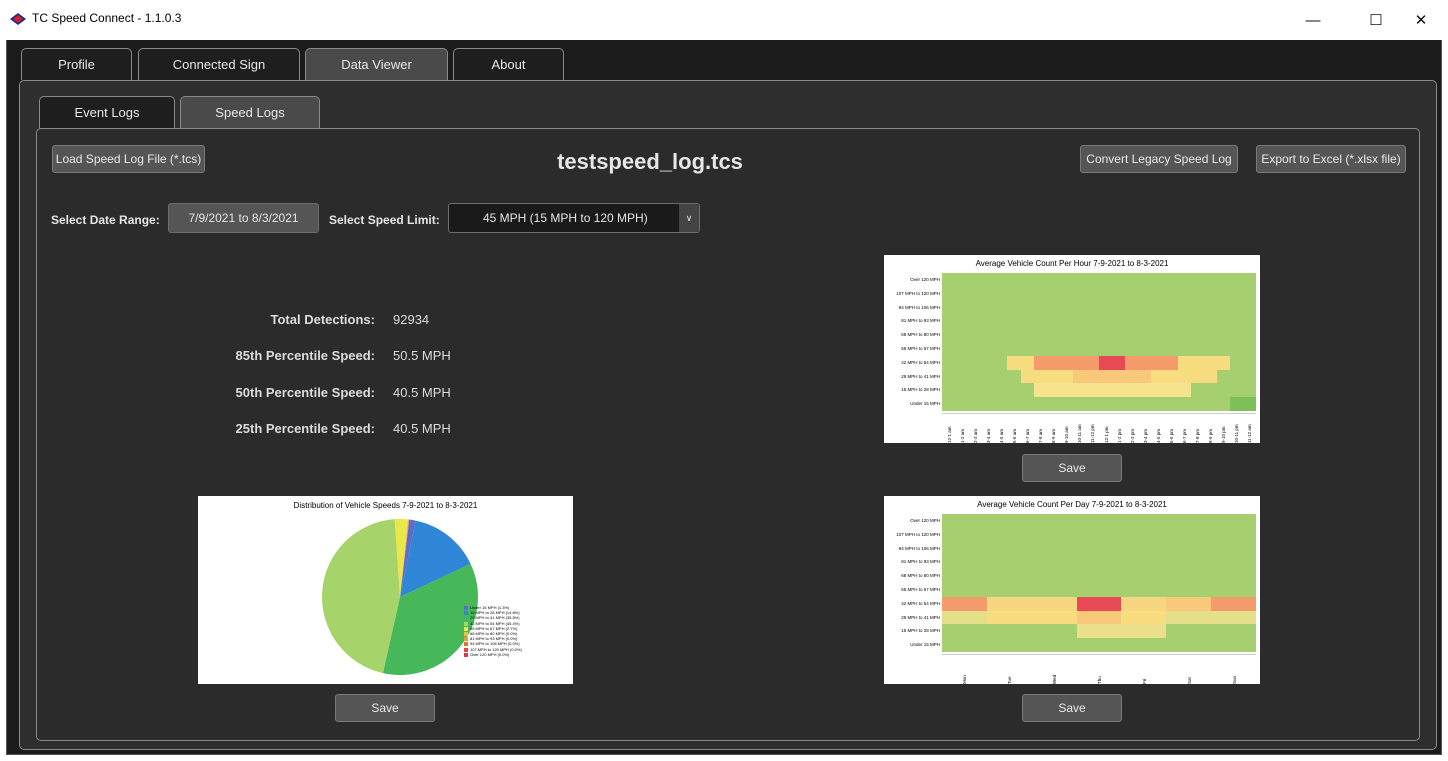 Image resolution: width=1448 pixels, height=761 pixels. Describe the element at coordinates (422, 428) in the screenshot. I see `p25-speed-value: 40.5 MPH` at that location.